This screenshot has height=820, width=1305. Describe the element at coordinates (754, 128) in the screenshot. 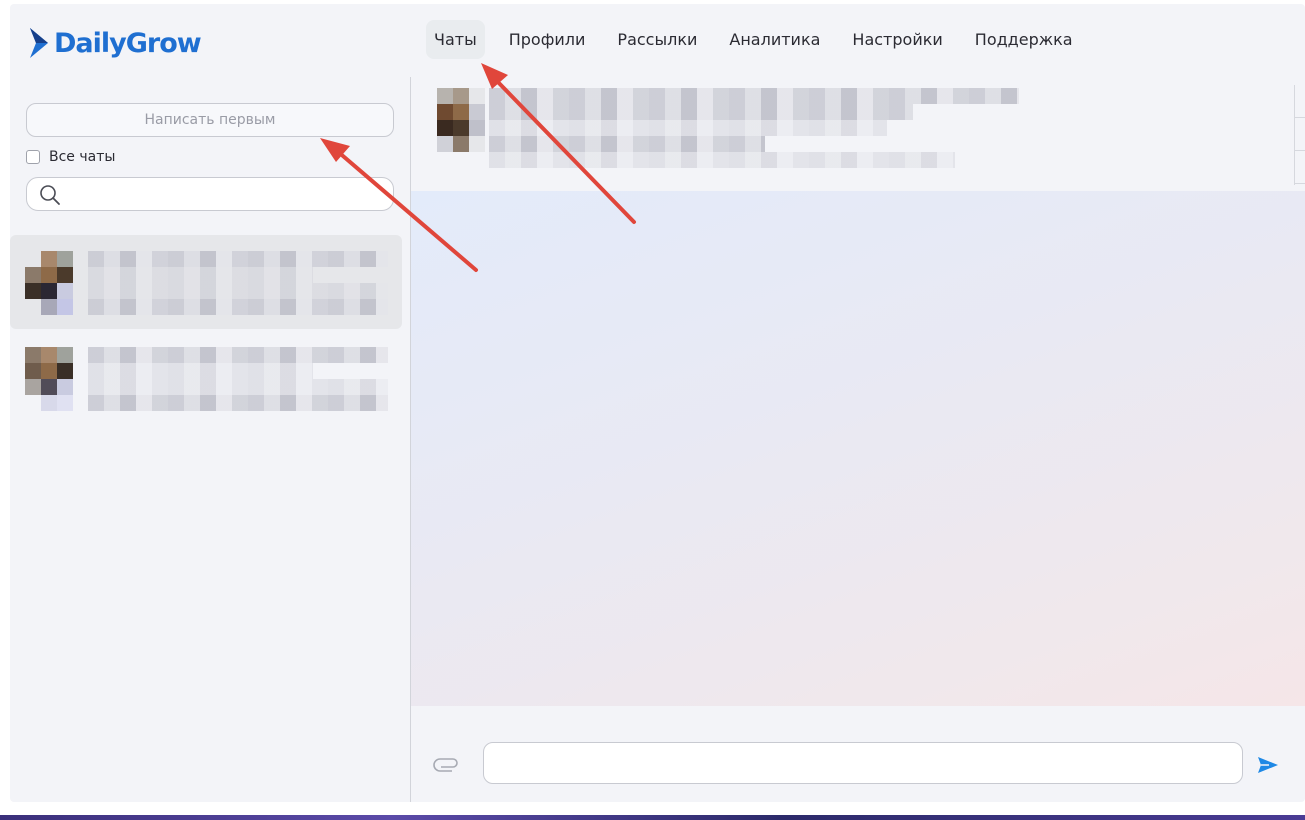

I see `contact-info-blurred` at that location.